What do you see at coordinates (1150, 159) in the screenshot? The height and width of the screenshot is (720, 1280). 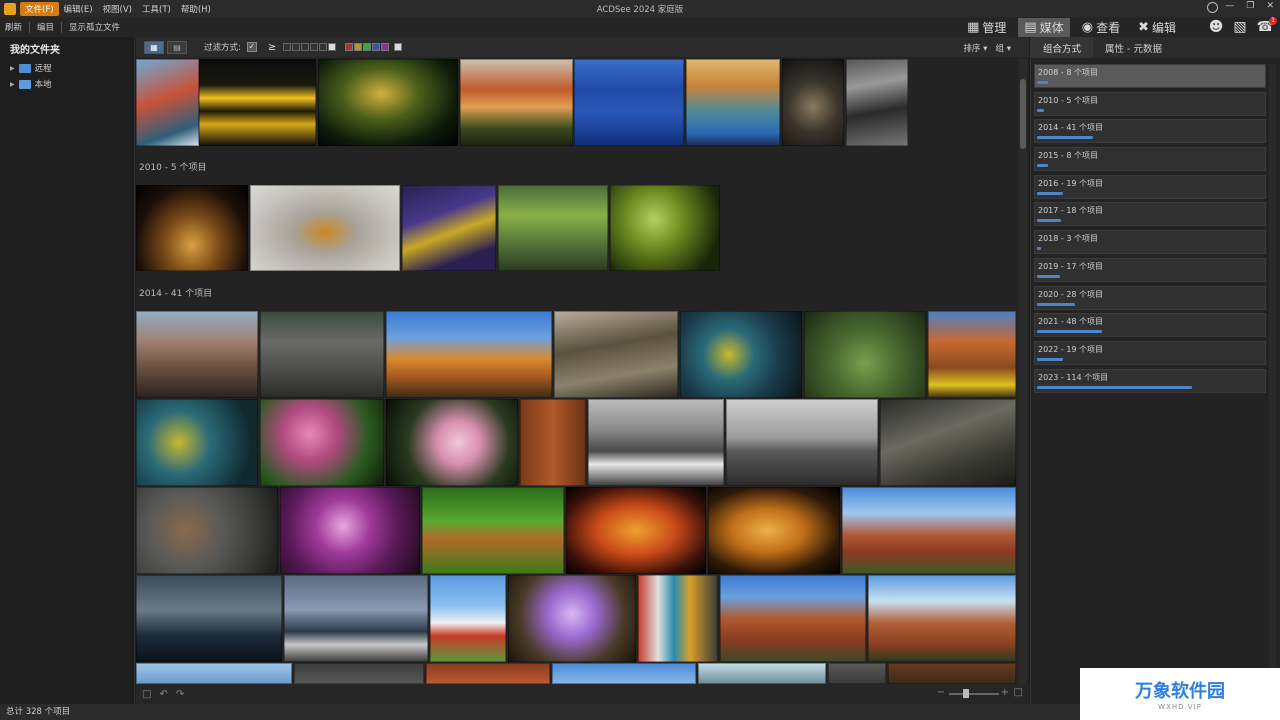 I see `group-list-item: 2015 - 8 个项目` at bounding box center [1150, 159].